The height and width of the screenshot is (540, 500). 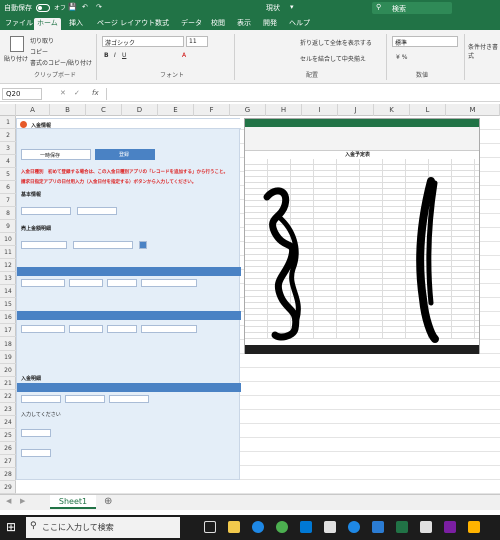 I want to click on paste-icon, so click(x=17, y=44).